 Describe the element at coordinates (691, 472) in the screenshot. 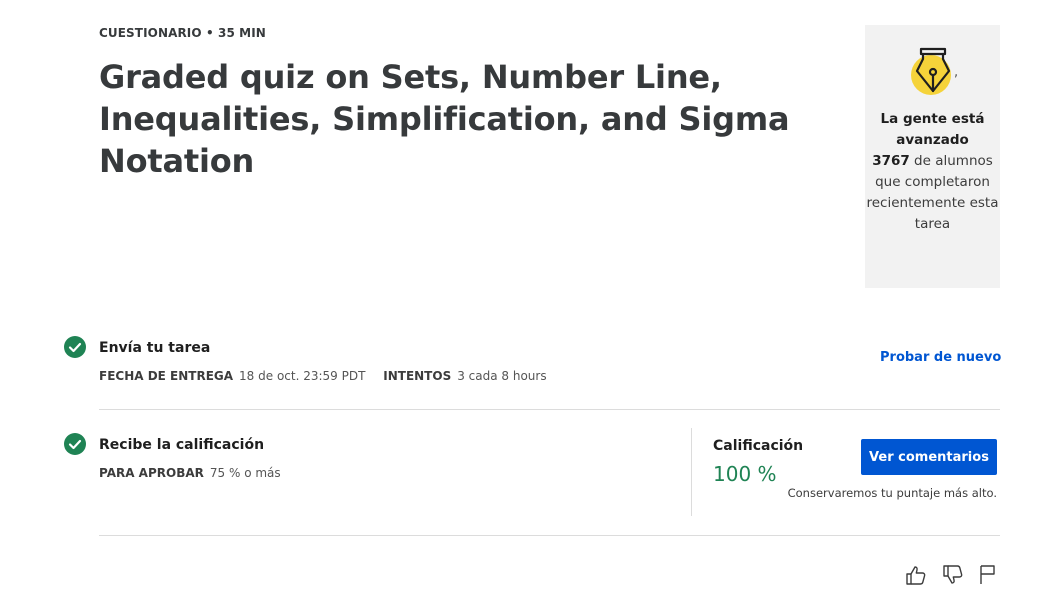

I see `vertical-divider` at that location.